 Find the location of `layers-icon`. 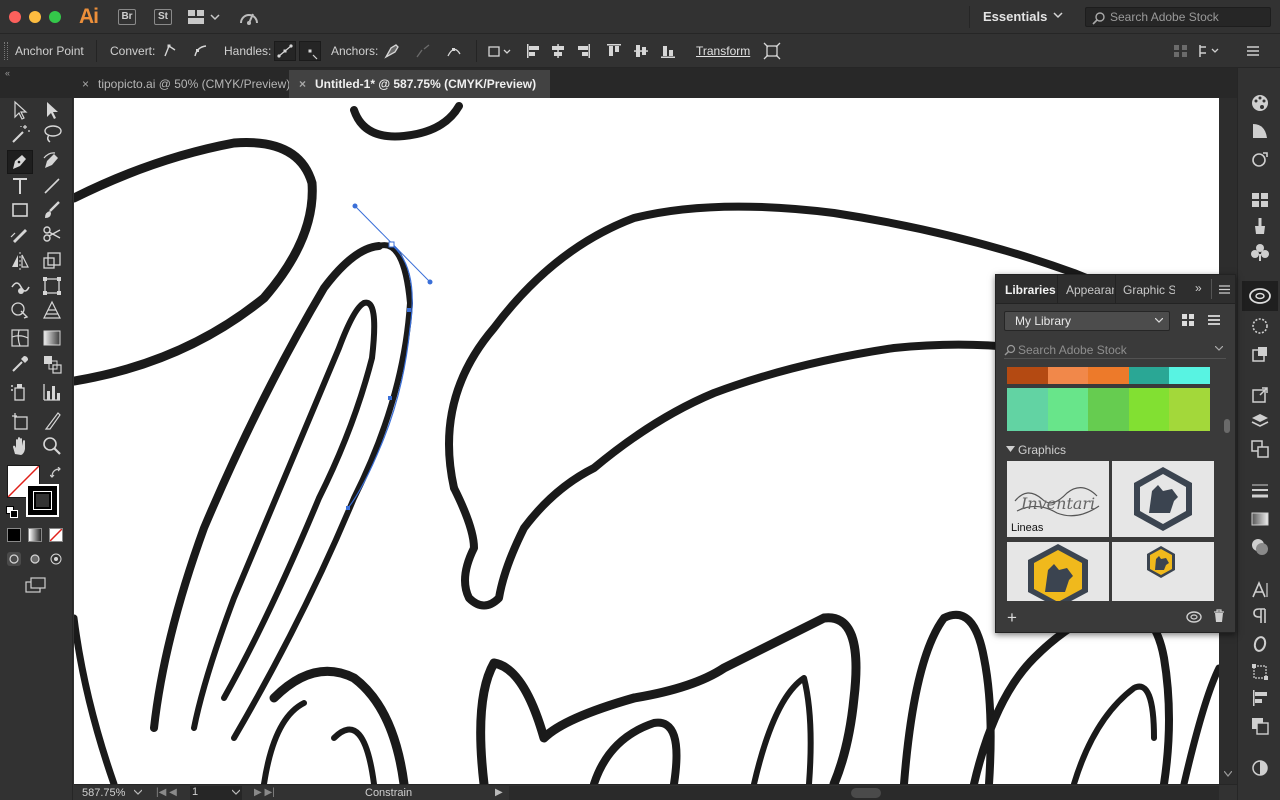

layers-icon is located at coordinates (1260, 421).